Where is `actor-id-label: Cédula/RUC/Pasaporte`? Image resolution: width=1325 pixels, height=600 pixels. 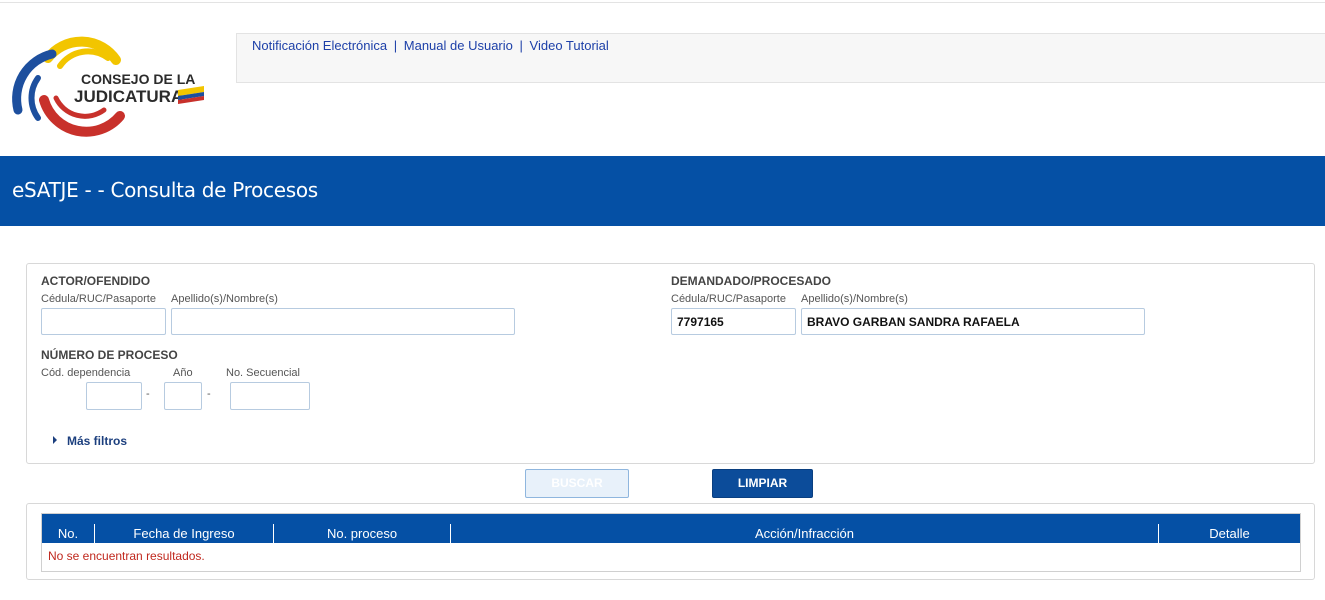 actor-id-label: Cédula/RUC/Pasaporte is located at coordinates (98, 299).